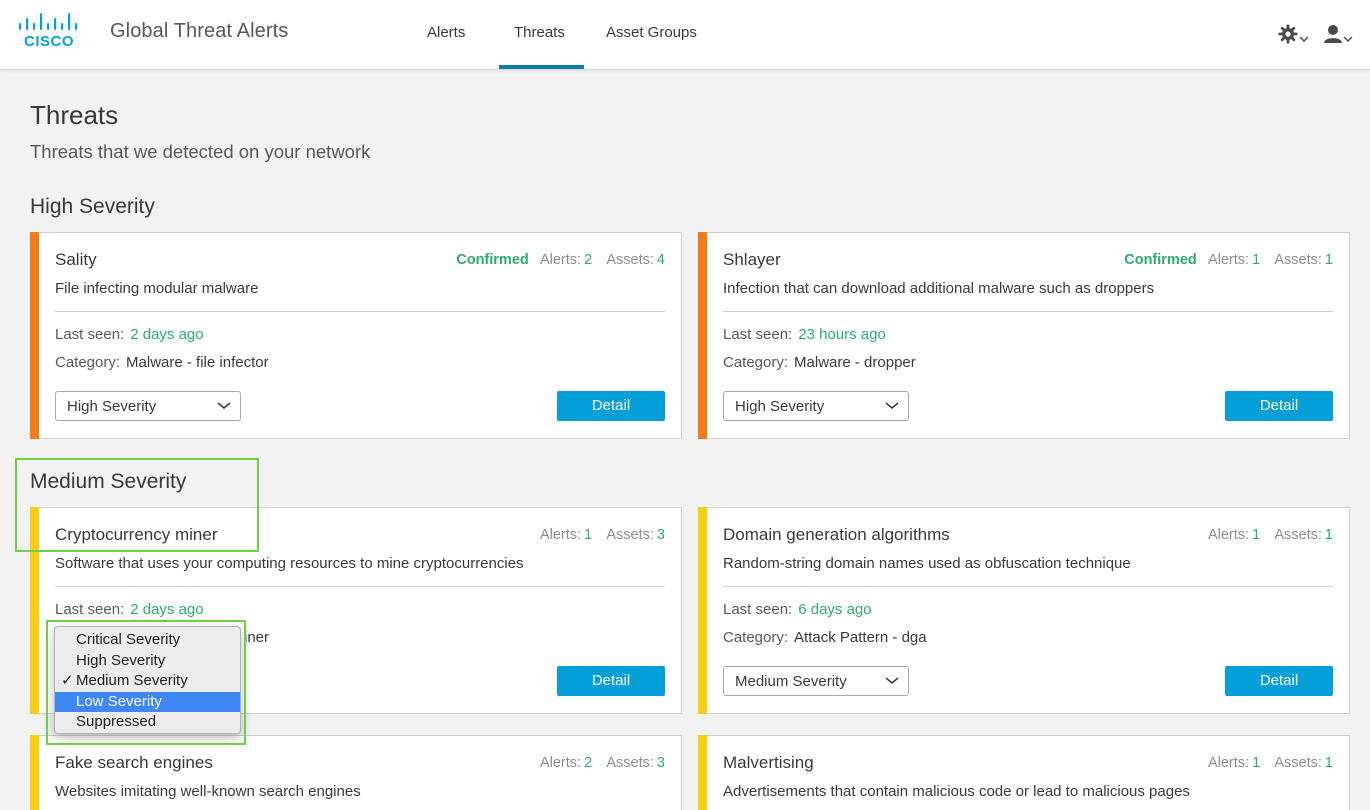 The height and width of the screenshot is (810, 1370). Describe the element at coordinates (752, 260) in the screenshot. I see `threat-name: Shlayer` at that location.